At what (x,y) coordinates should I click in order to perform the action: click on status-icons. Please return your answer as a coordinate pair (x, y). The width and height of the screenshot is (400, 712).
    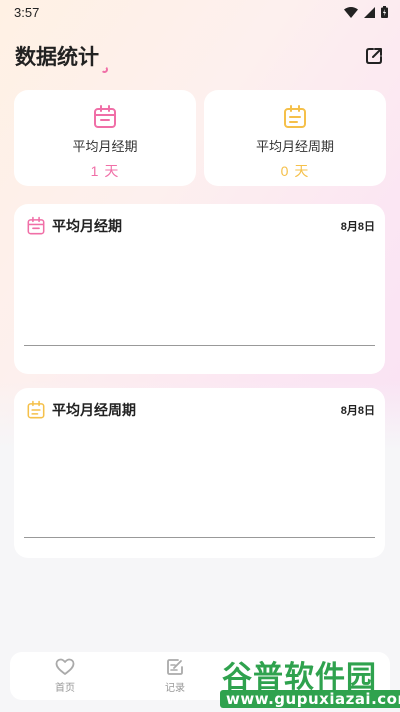
    Looking at the image, I should click on (366, 12).